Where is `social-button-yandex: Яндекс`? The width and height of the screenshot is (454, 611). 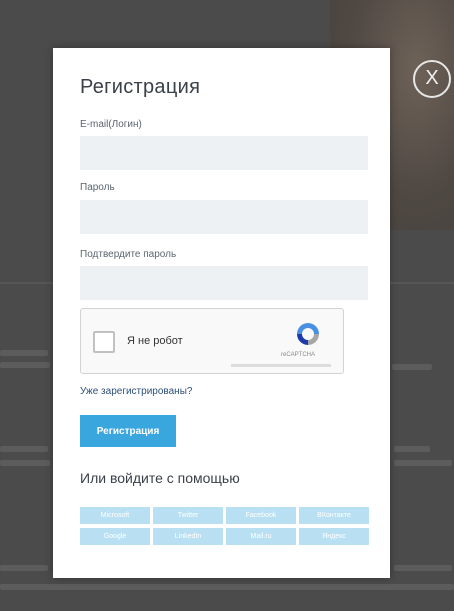
social-button-yandex: Яндекс is located at coordinates (334, 536).